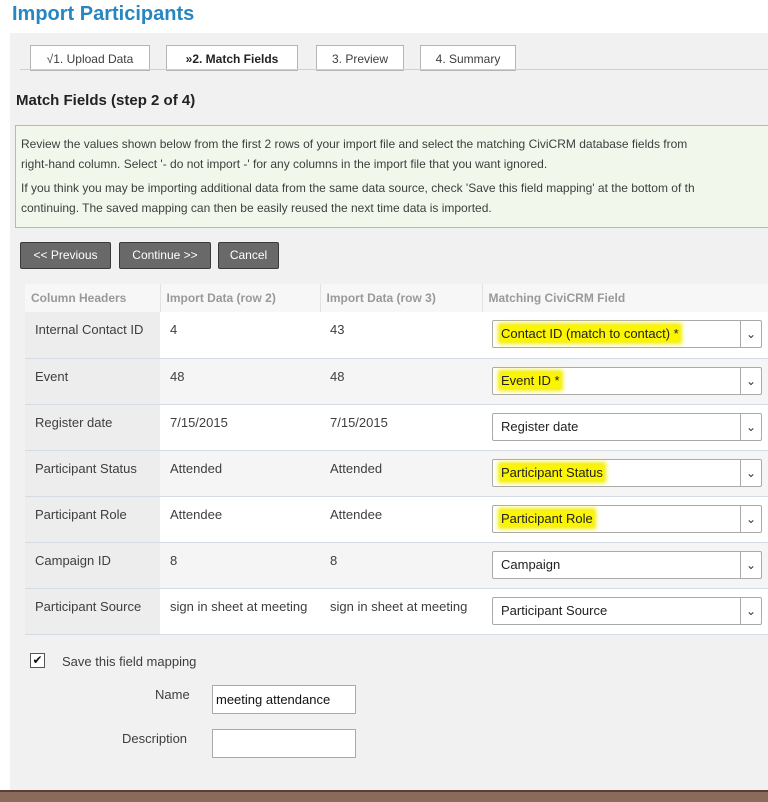 The width and height of the screenshot is (768, 802). Describe the element at coordinates (394, 69) in the screenshot. I see `wizard-divider` at that location.